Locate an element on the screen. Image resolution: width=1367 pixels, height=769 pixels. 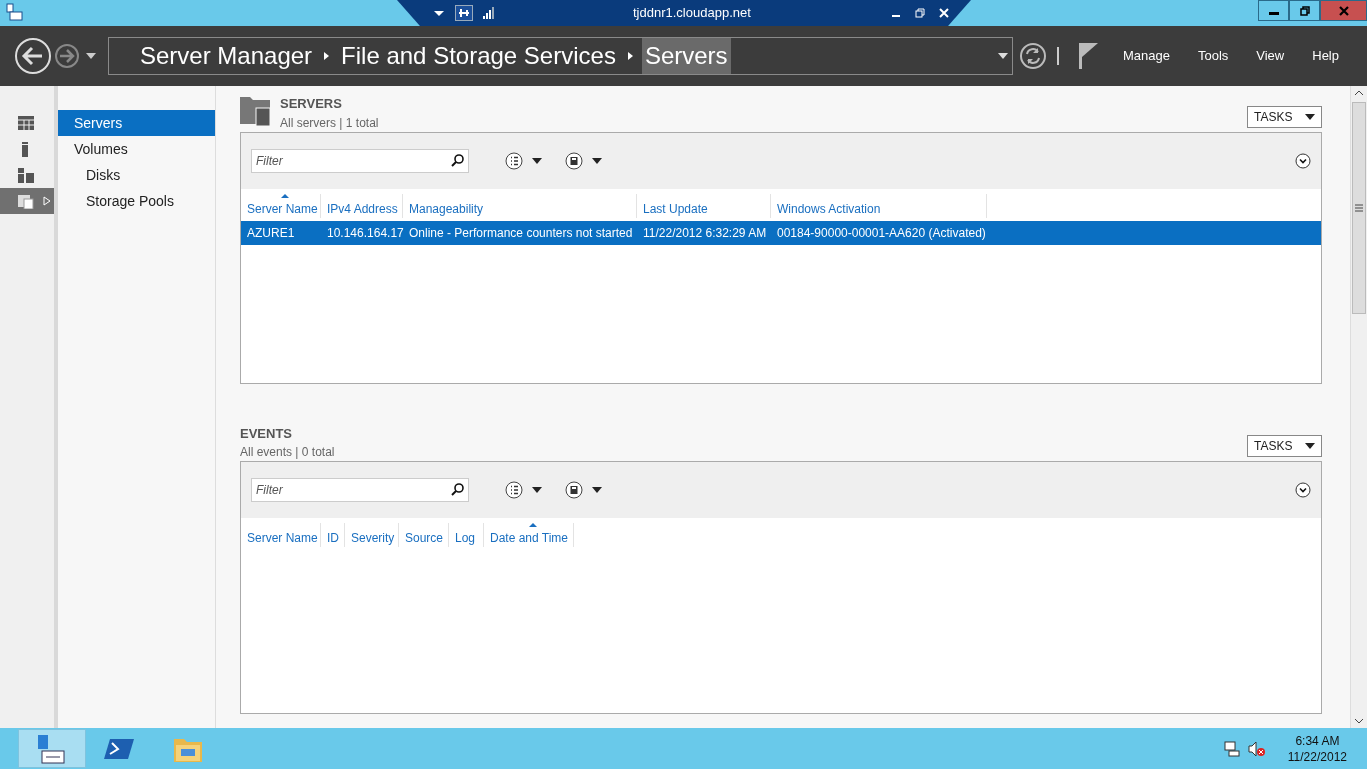
forward-icon is located at coordinates (67, 56).